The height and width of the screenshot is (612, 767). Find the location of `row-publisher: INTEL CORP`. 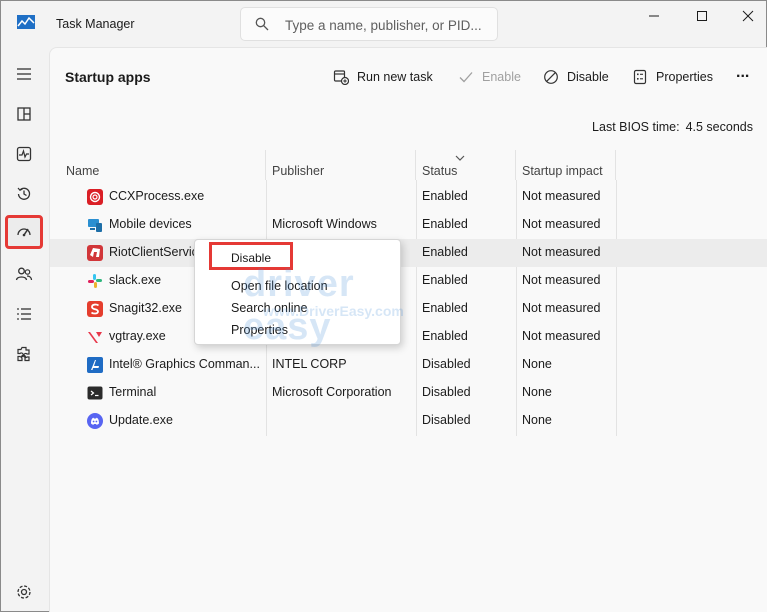

row-publisher: INTEL CORP is located at coordinates (309, 364).